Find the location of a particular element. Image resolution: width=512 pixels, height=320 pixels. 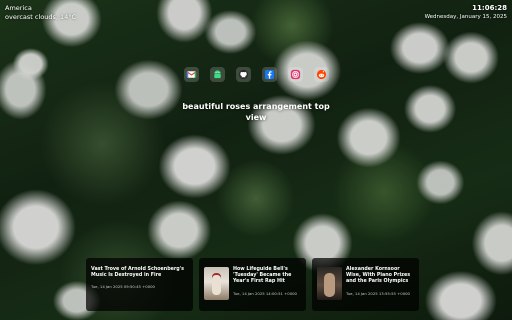

shortcut-github is located at coordinates (243, 74).